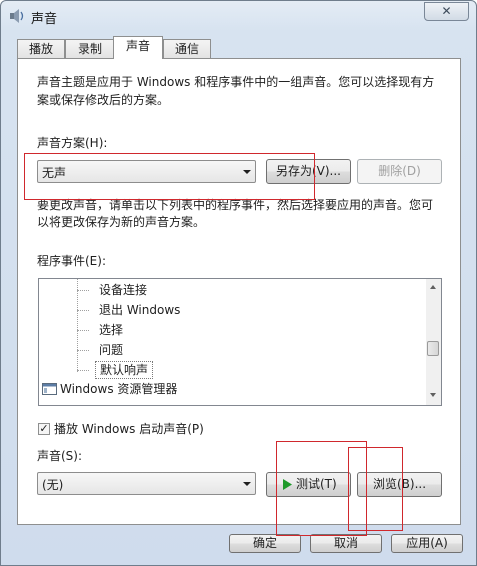  Describe the element at coordinates (129, 429) in the screenshot. I see `startup-sound-label: 播放 Windows 启动声音(P)` at that location.